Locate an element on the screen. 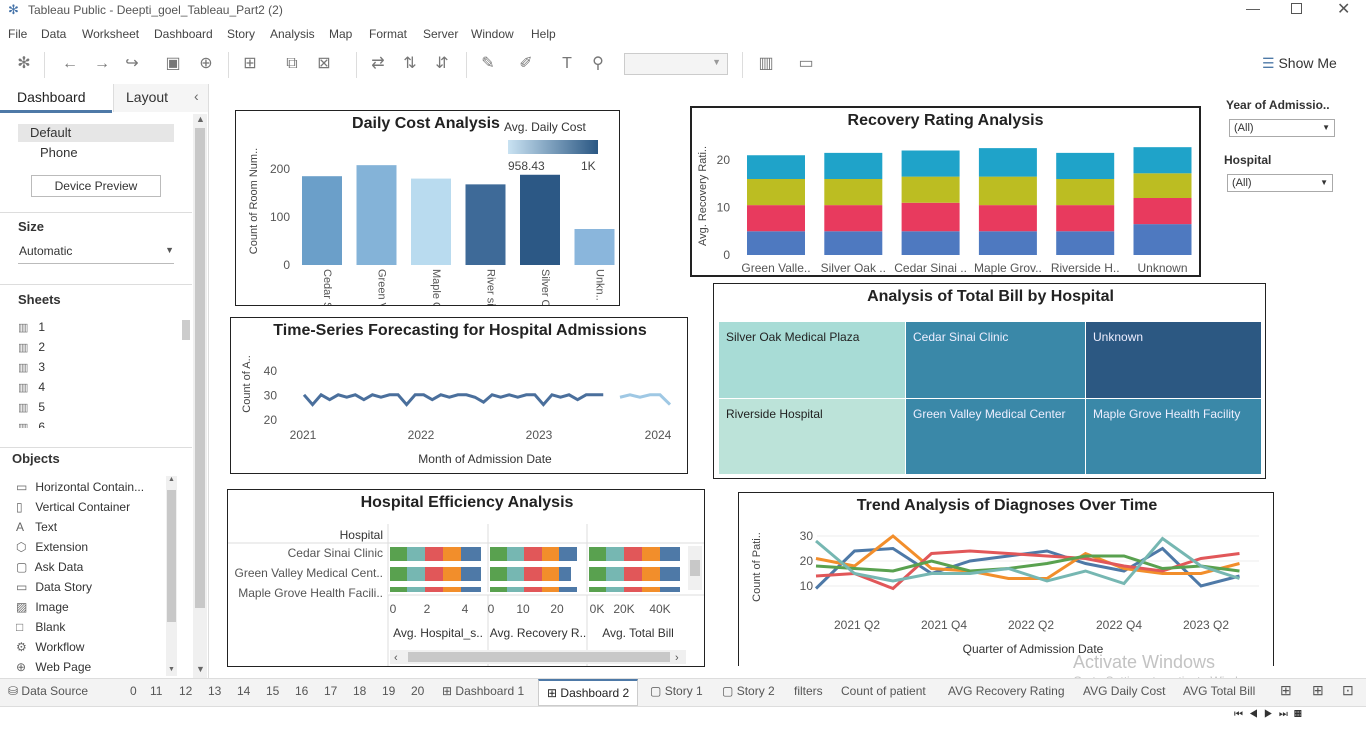 Image resolution: width=1366 pixels, height=729 pixels. sheet-item: ▥ 5 is located at coordinates (31, 407).